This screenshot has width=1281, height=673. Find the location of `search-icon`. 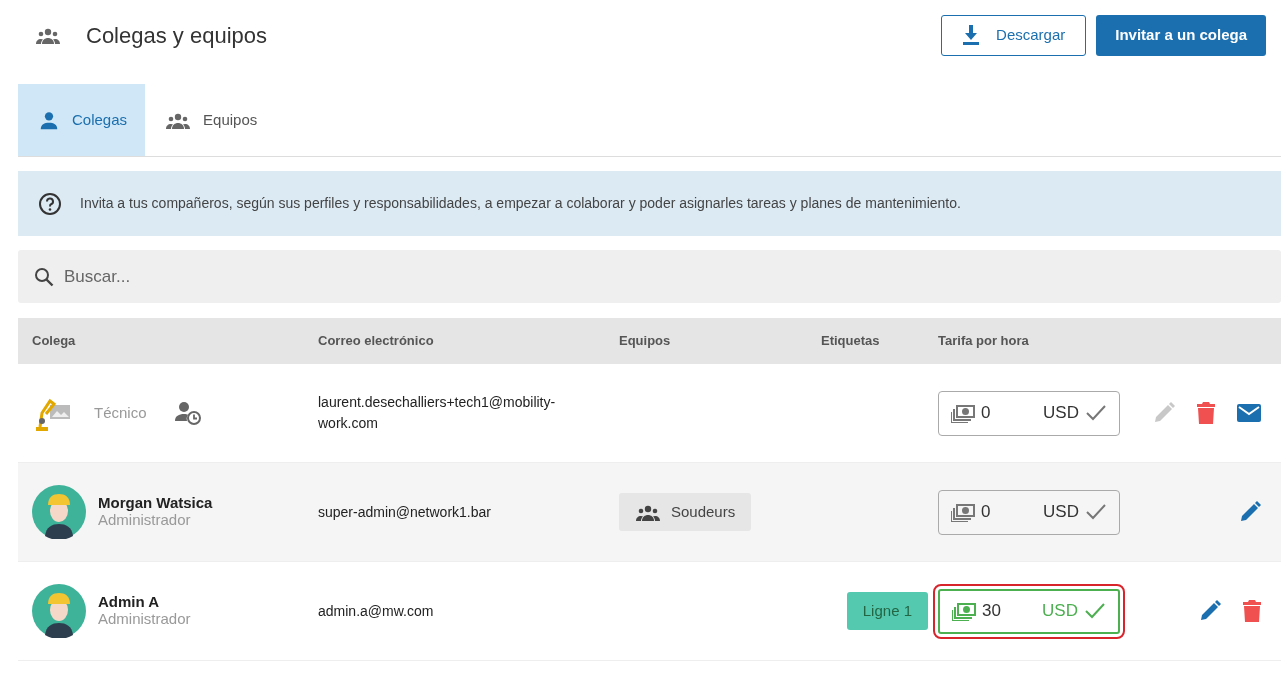

search-icon is located at coordinates (44, 276).